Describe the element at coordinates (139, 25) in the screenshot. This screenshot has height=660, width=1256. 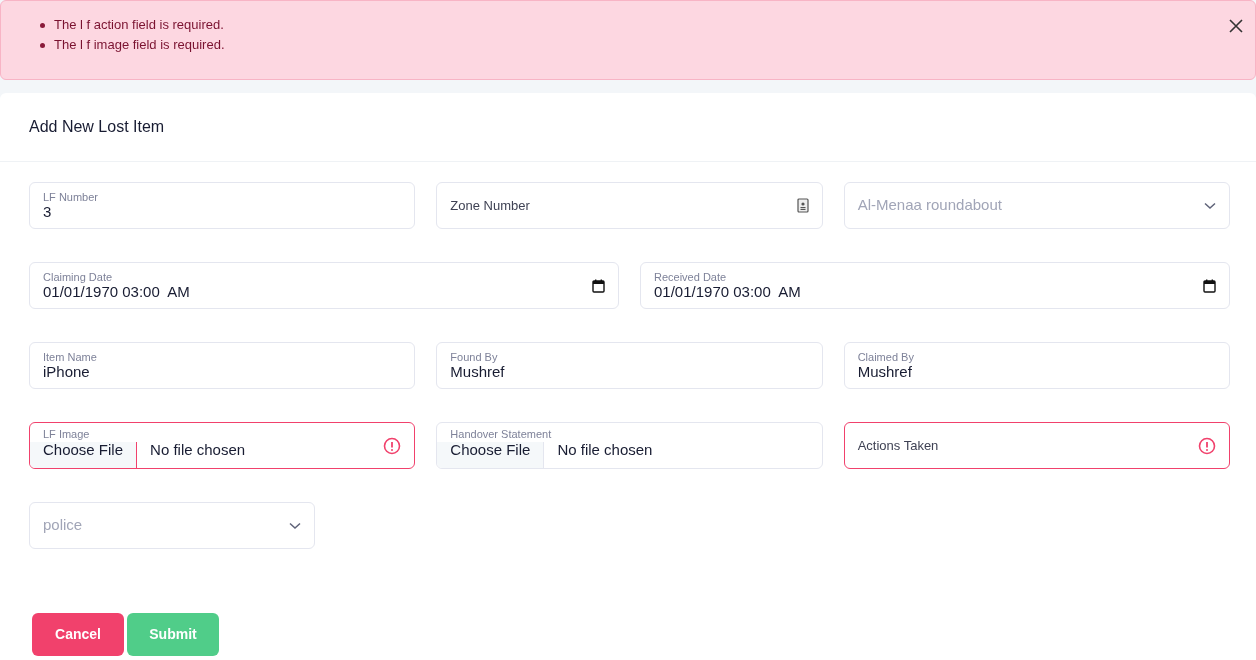
I see `error-message: The l f action field is required.` at that location.